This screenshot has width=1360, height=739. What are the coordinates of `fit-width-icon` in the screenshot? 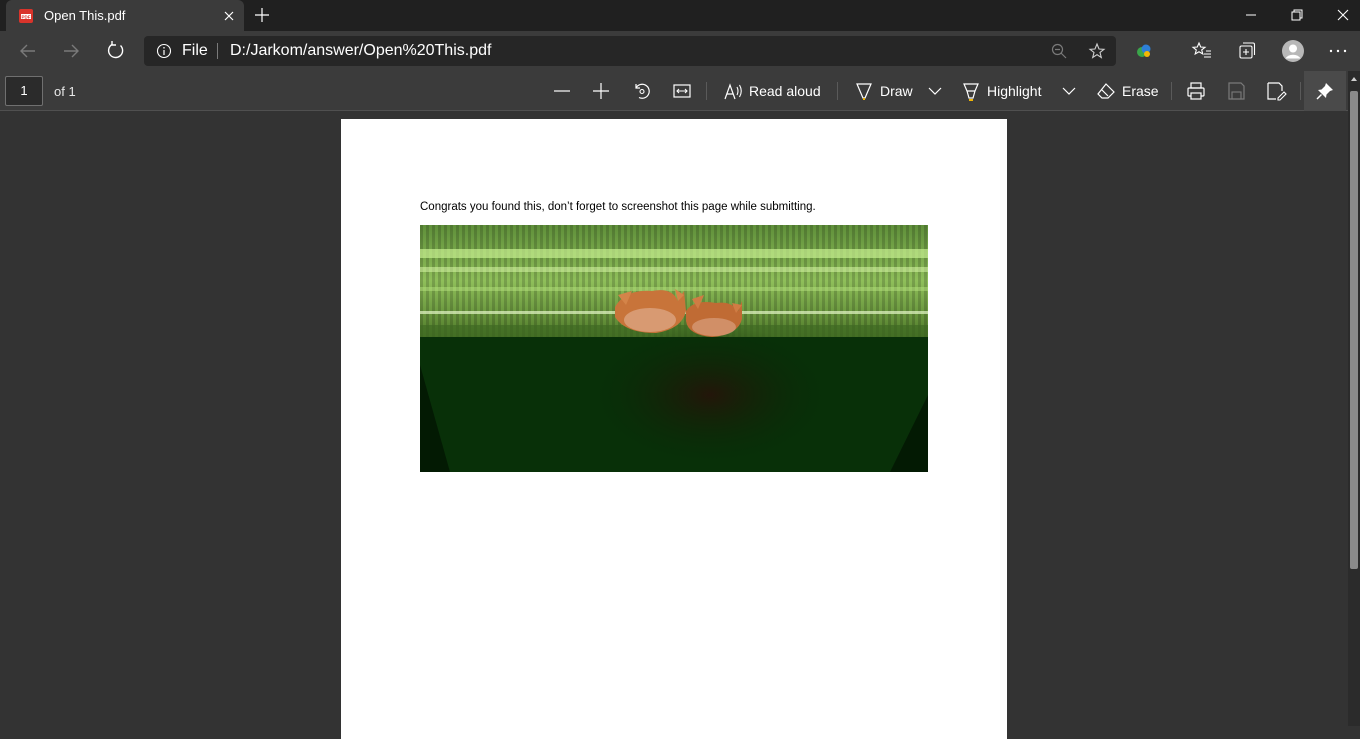 It's located at (682, 91).